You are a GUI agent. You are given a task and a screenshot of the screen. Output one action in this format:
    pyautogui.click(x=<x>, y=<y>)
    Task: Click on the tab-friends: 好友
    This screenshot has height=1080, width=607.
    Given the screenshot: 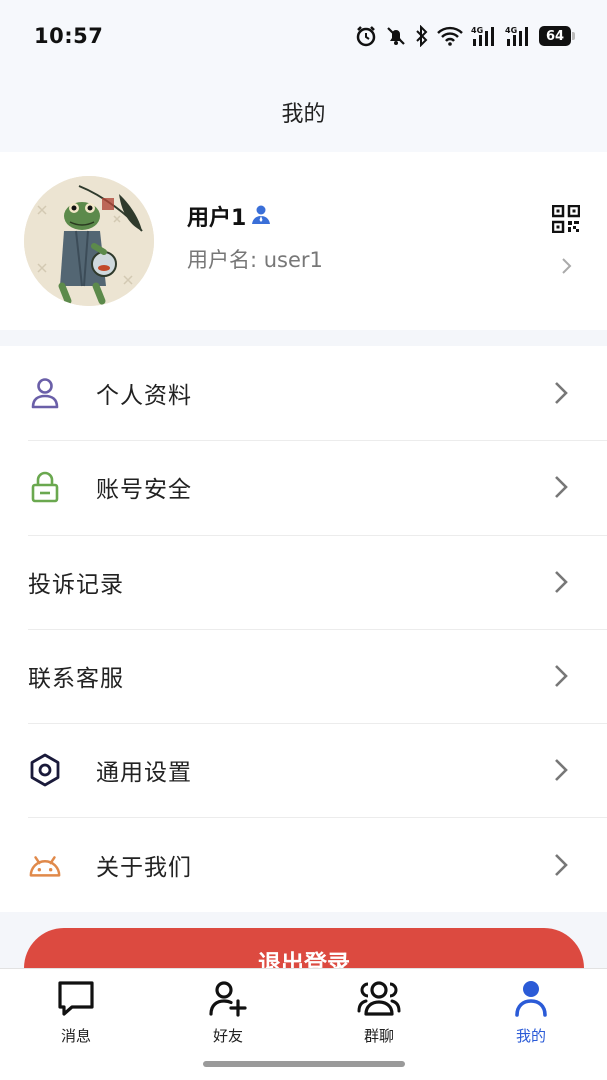 What is the action you would take?
    pyautogui.click(x=228, y=1014)
    